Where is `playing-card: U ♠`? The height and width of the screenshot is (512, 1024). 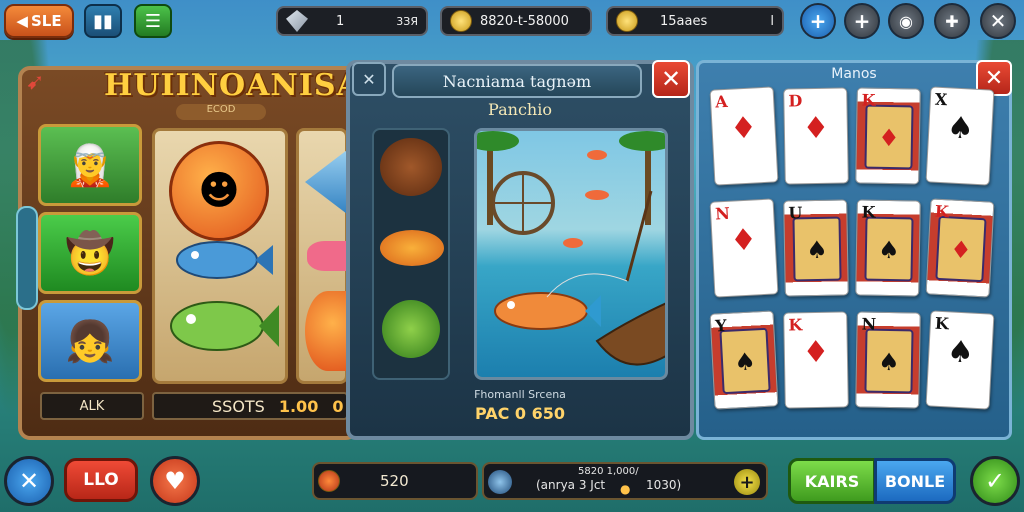
playing-card: U ♠ is located at coordinates (816, 248).